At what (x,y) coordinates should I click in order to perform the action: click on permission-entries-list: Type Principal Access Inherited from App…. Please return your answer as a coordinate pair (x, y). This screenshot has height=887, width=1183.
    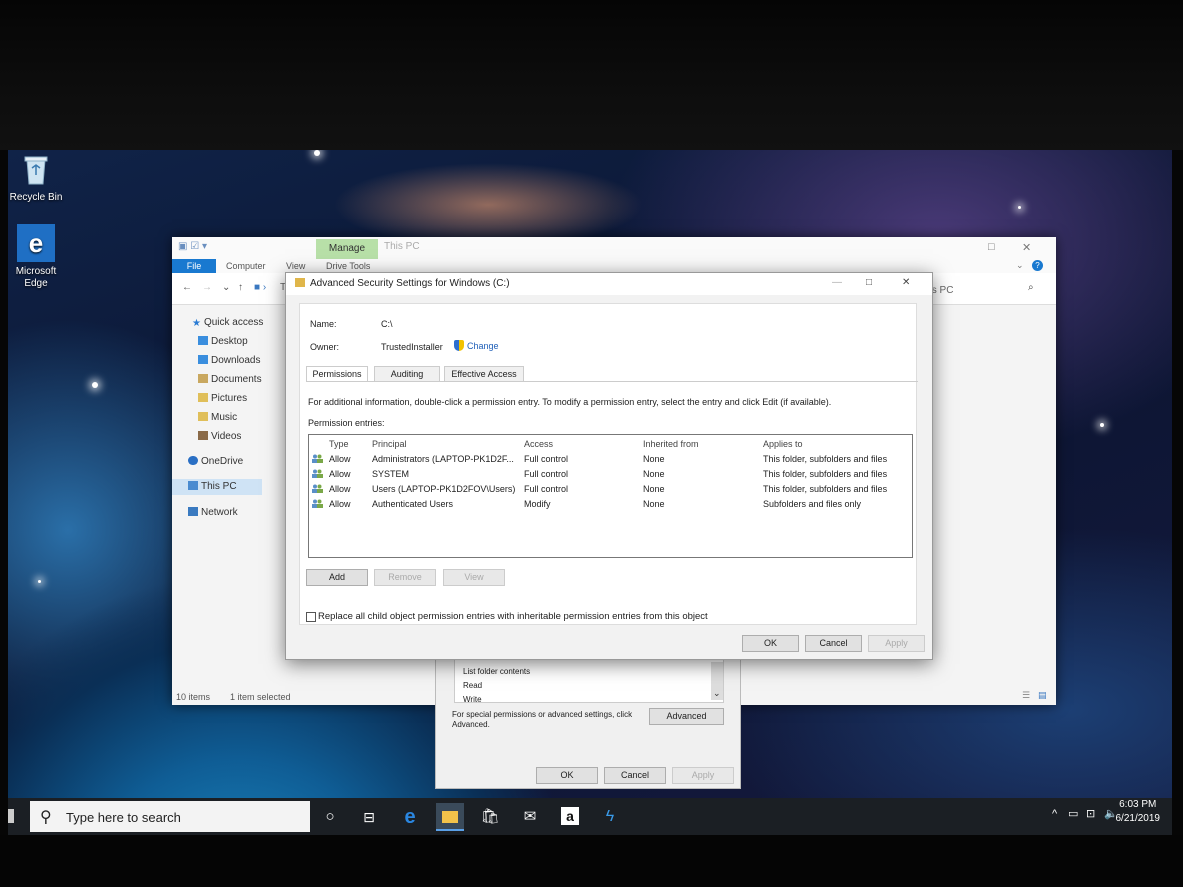
    Looking at the image, I should click on (610, 496).